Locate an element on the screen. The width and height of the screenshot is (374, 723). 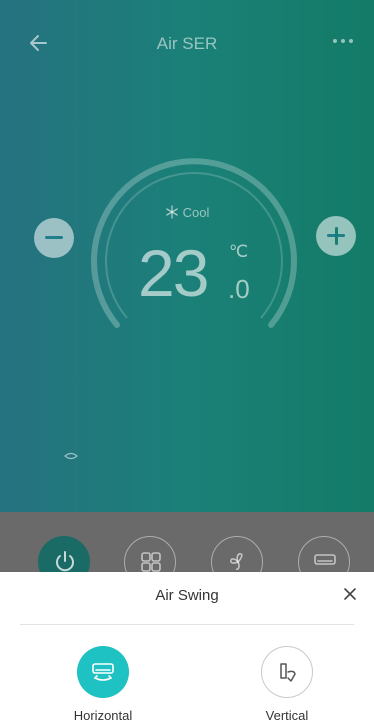
temperature-integer: 23 is located at coordinates (173, 273).